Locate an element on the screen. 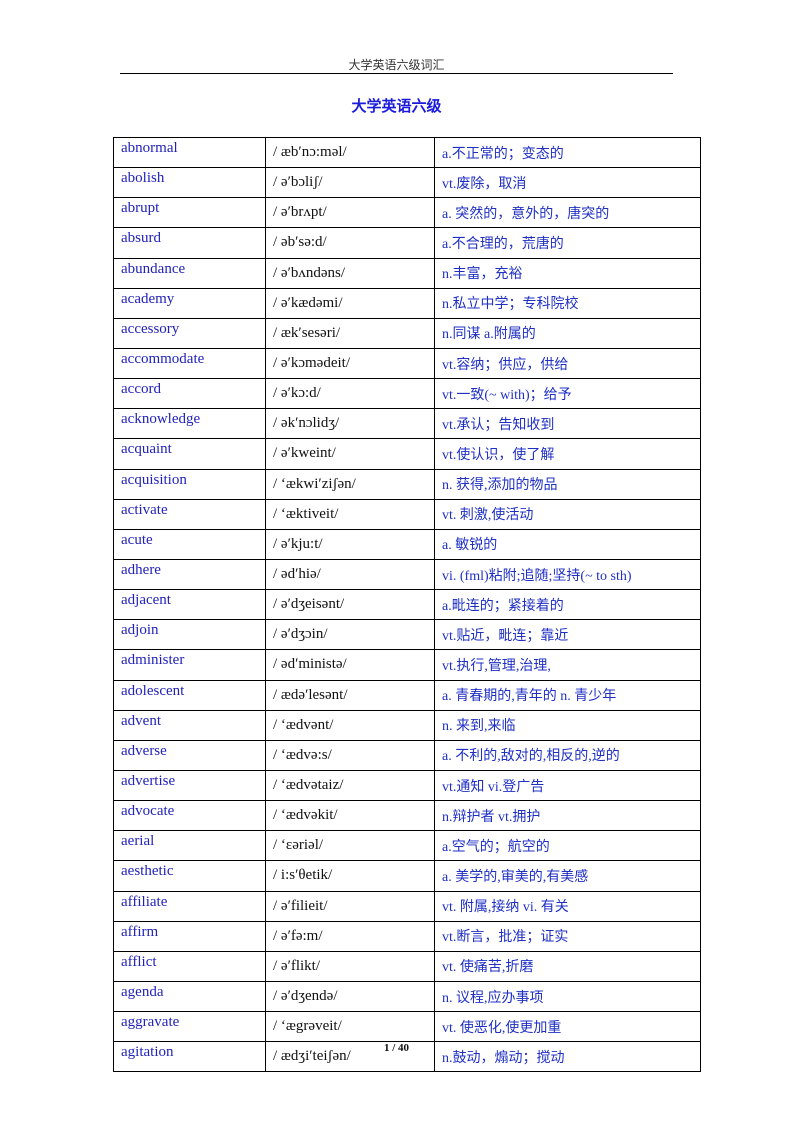 This screenshot has width=793, height=1122. word-cell: adhere is located at coordinates (189, 574).